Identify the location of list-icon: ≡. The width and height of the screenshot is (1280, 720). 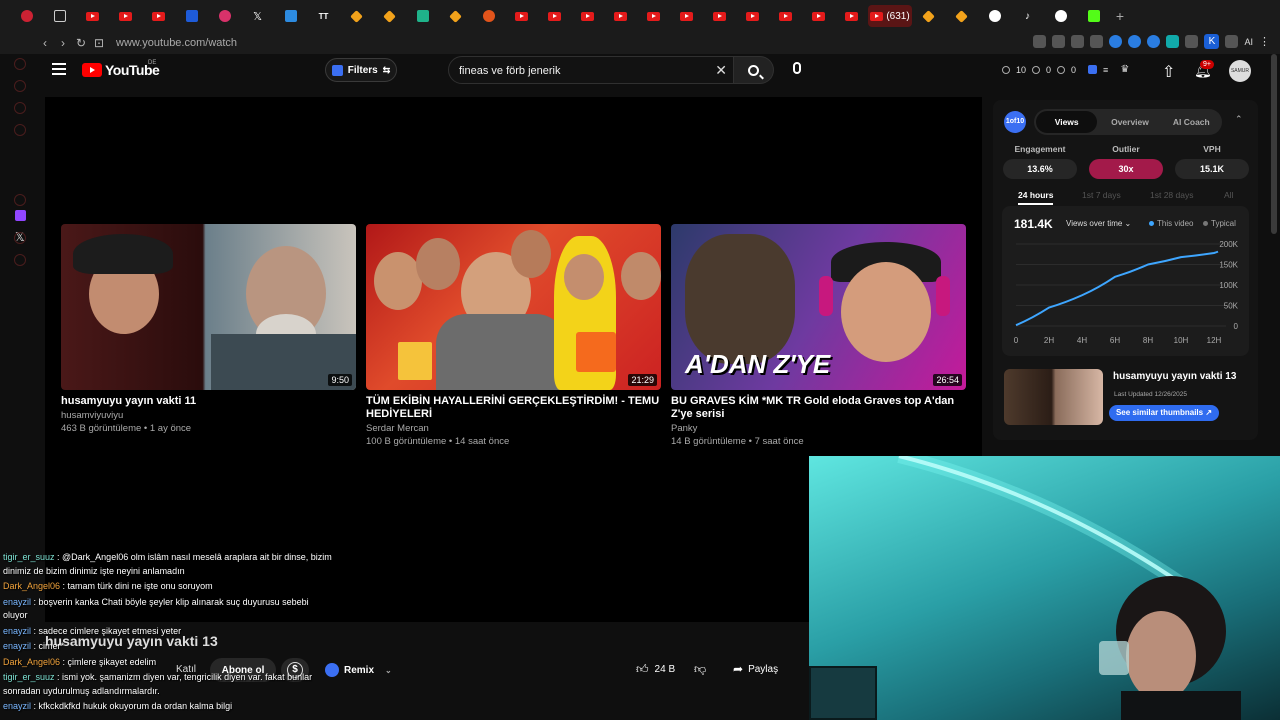
(1105, 70).